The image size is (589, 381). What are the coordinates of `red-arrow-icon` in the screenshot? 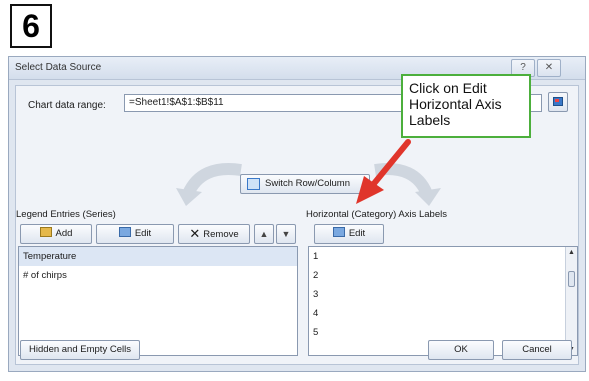 It's located at (383, 171).